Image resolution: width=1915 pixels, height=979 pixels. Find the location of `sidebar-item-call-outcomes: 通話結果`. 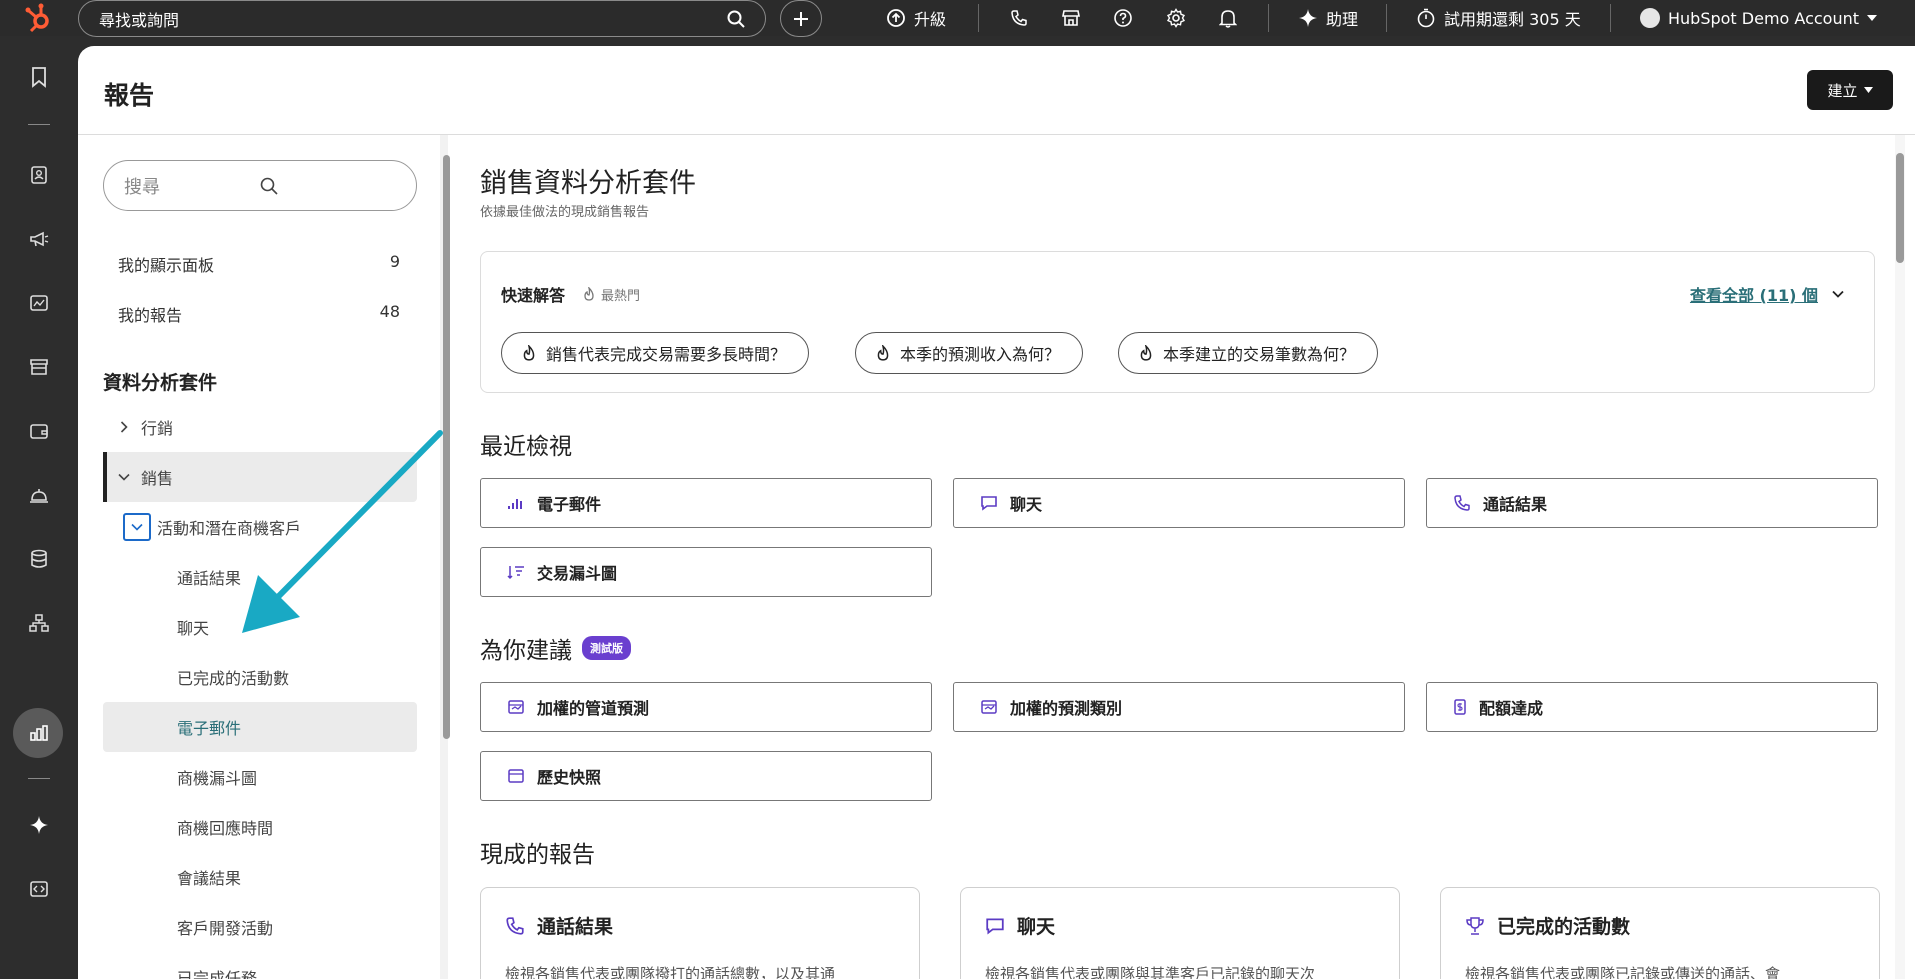

sidebar-item-call-outcomes: 通話結果 is located at coordinates (260, 577).